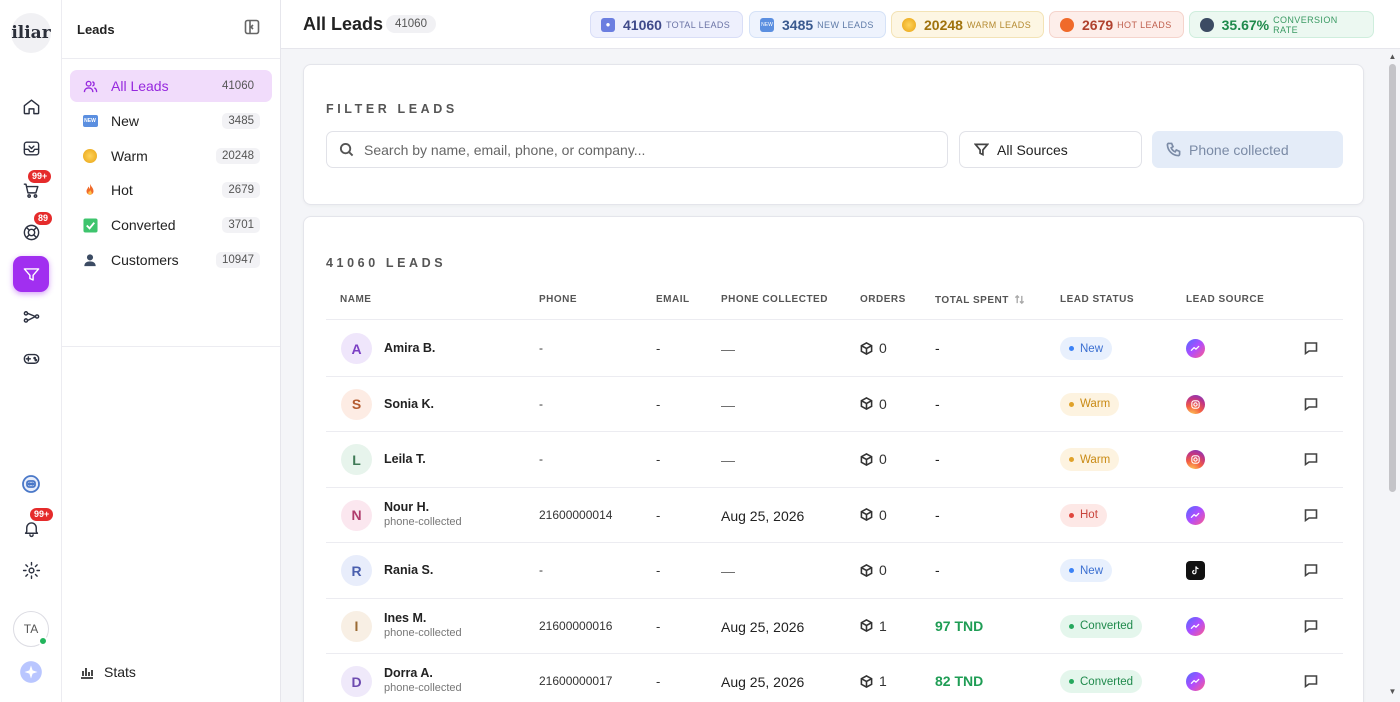 The image size is (1400, 702). What do you see at coordinates (31, 570) in the screenshot?
I see `gear-icon` at bounding box center [31, 570].